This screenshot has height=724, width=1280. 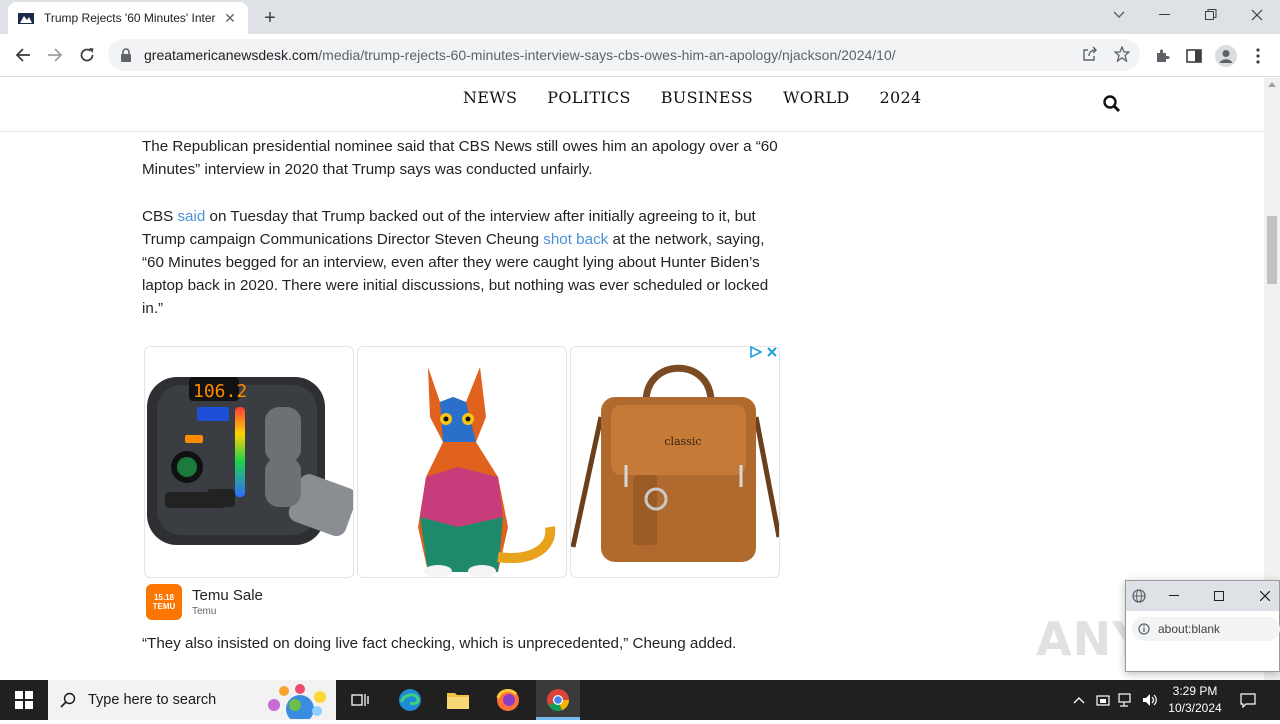 I want to click on shot-back-link: shot back, so click(x=575, y=239).